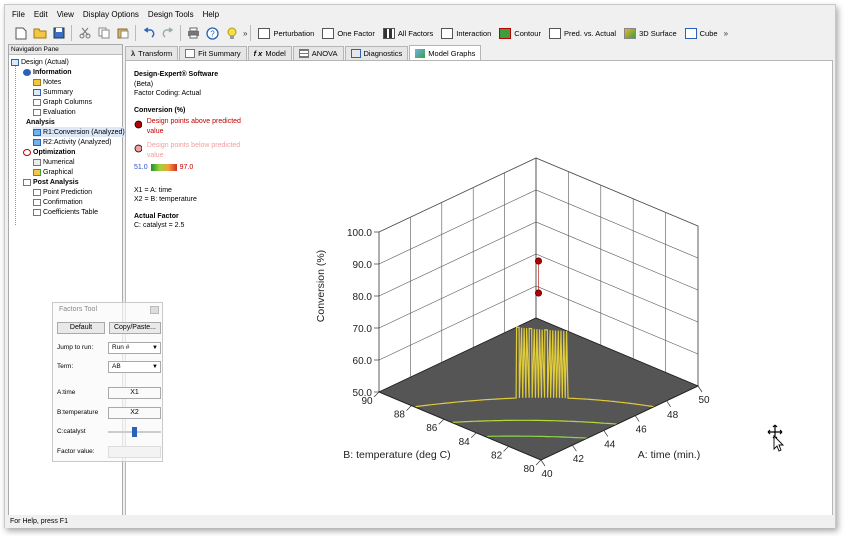 Image resolution: width=845 pixels, height=536 pixels. I want to click on z-tick-label: 70.0, so click(363, 329).